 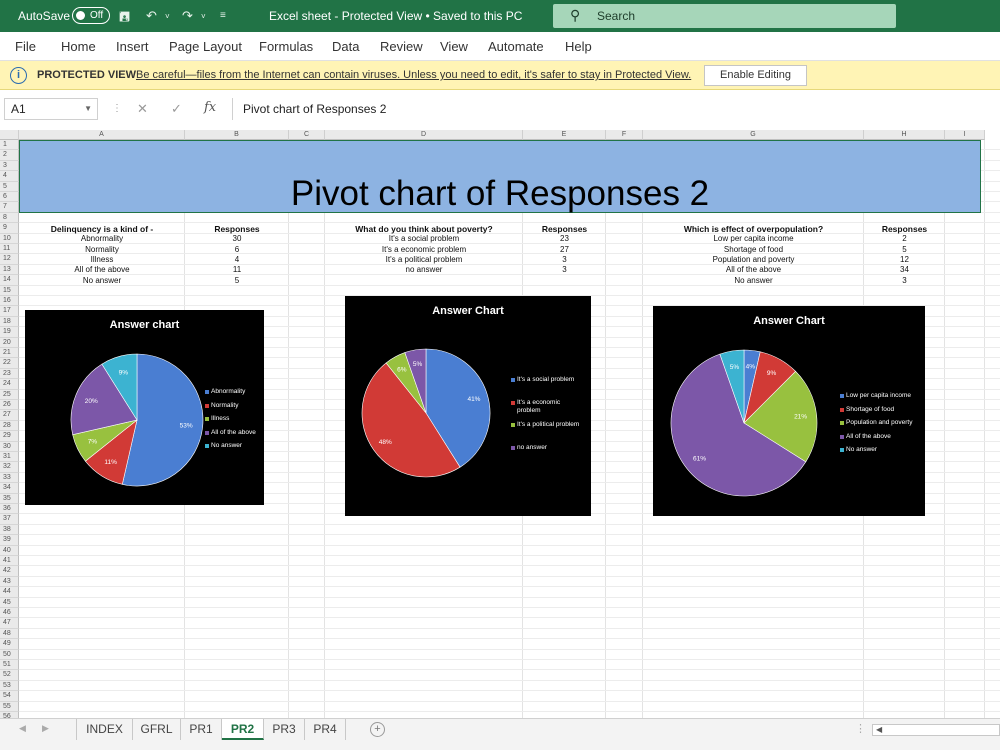 What do you see at coordinates (9, 457) in the screenshot?
I see `row-header-31: 31` at bounding box center [9, 457].